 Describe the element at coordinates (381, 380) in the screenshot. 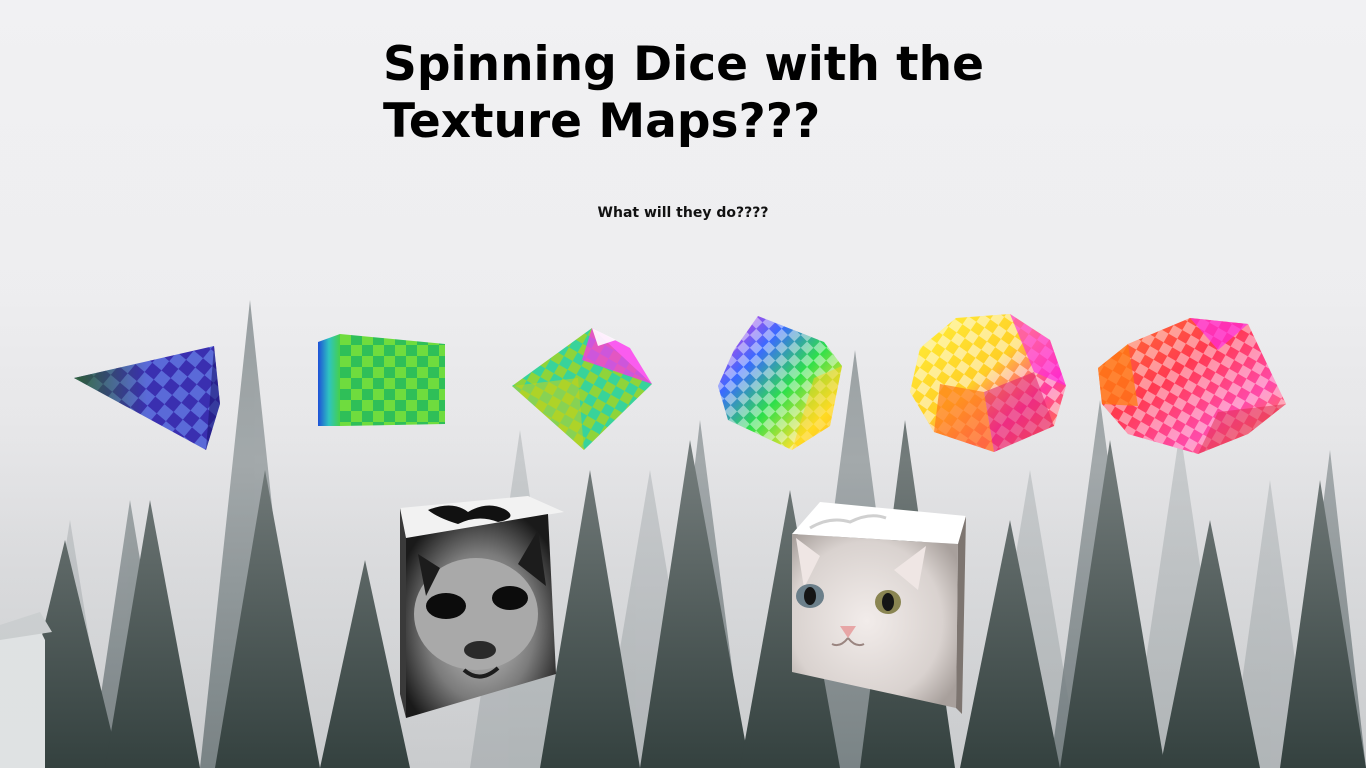

I see `d6-die` at that location.